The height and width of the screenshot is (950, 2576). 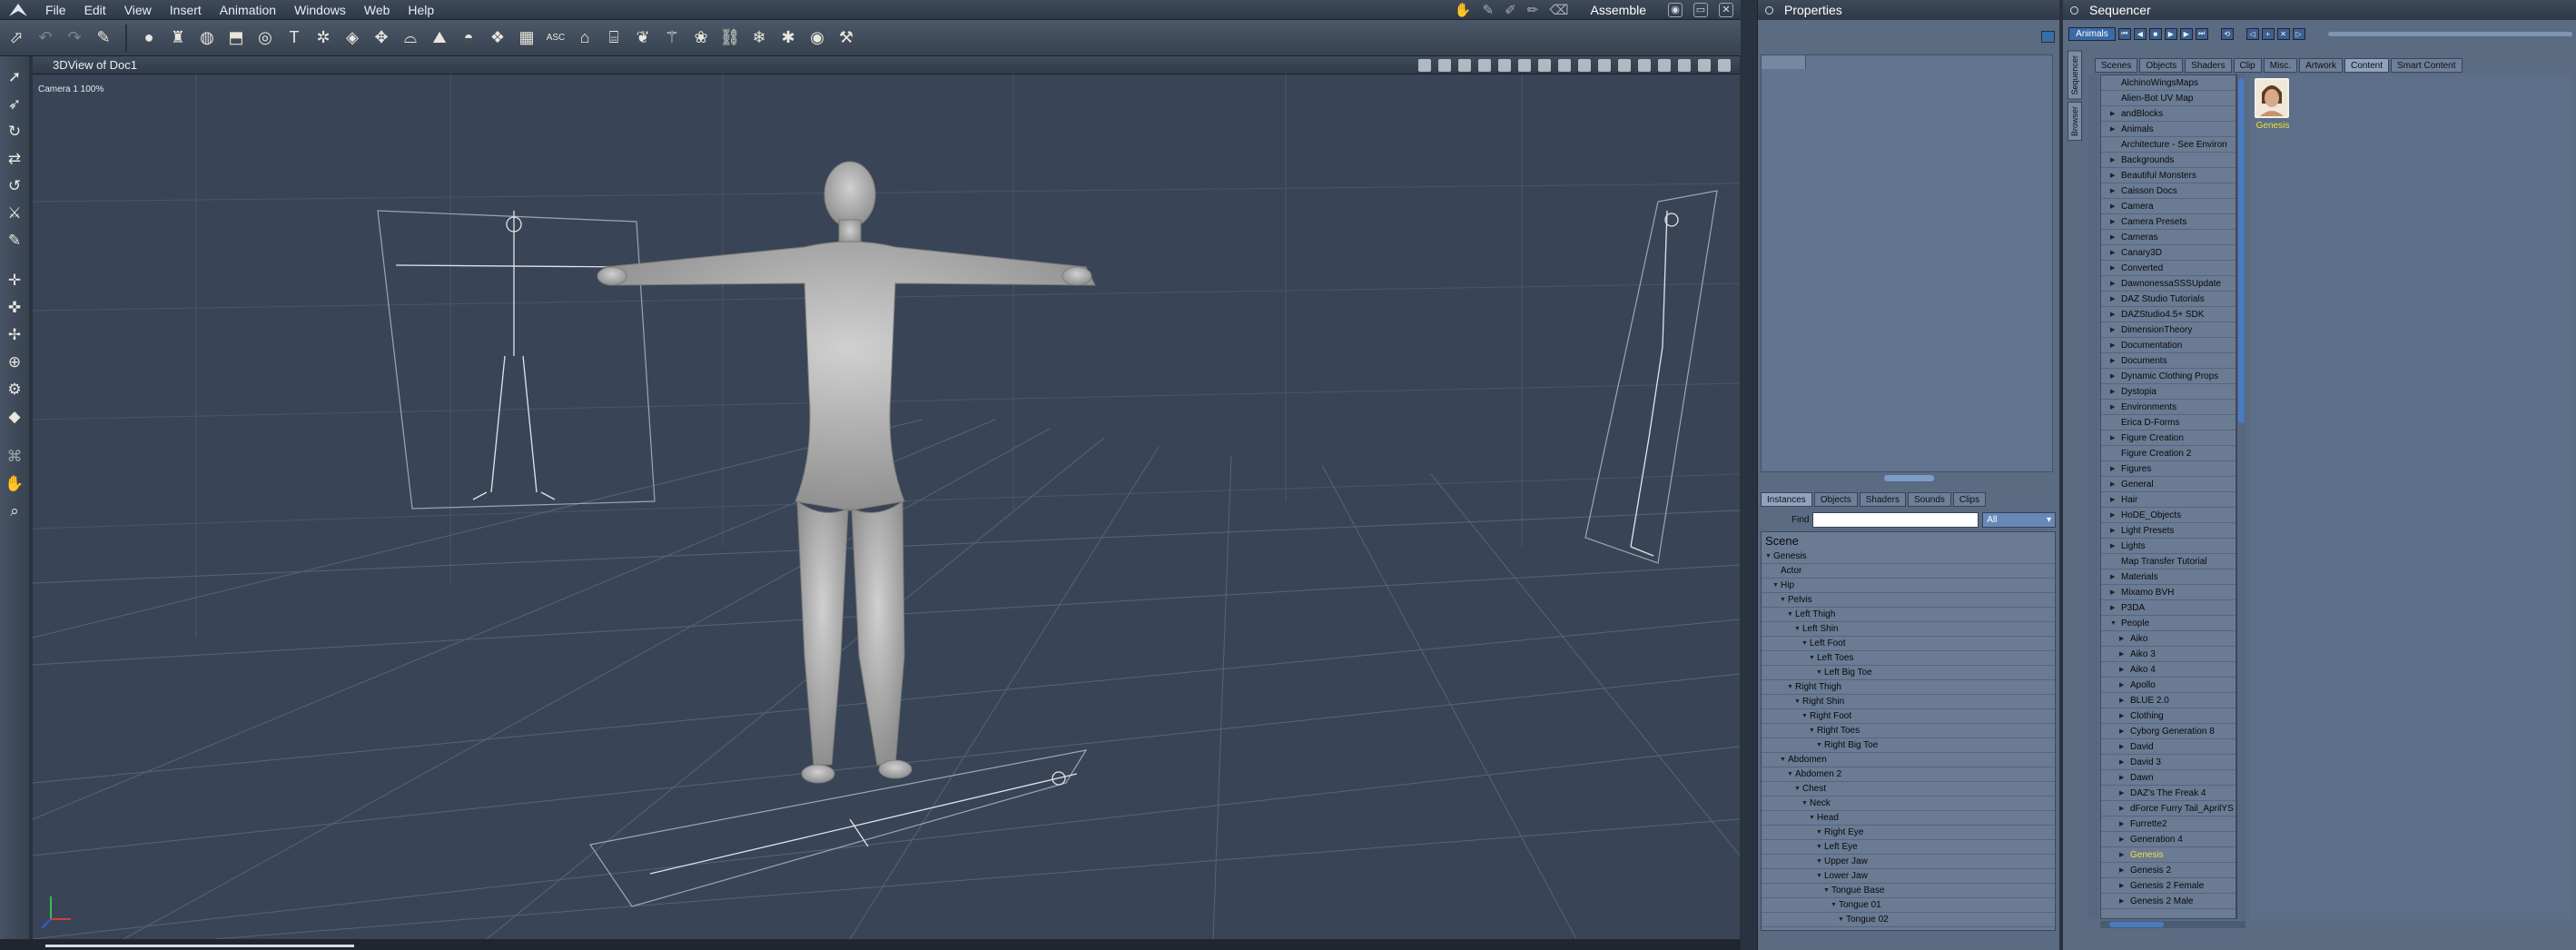 What do you see at coordinates (2161, 65) in the screenshot?
I see `tab-objects-content: Objects` at bounding box center [2161, 65].